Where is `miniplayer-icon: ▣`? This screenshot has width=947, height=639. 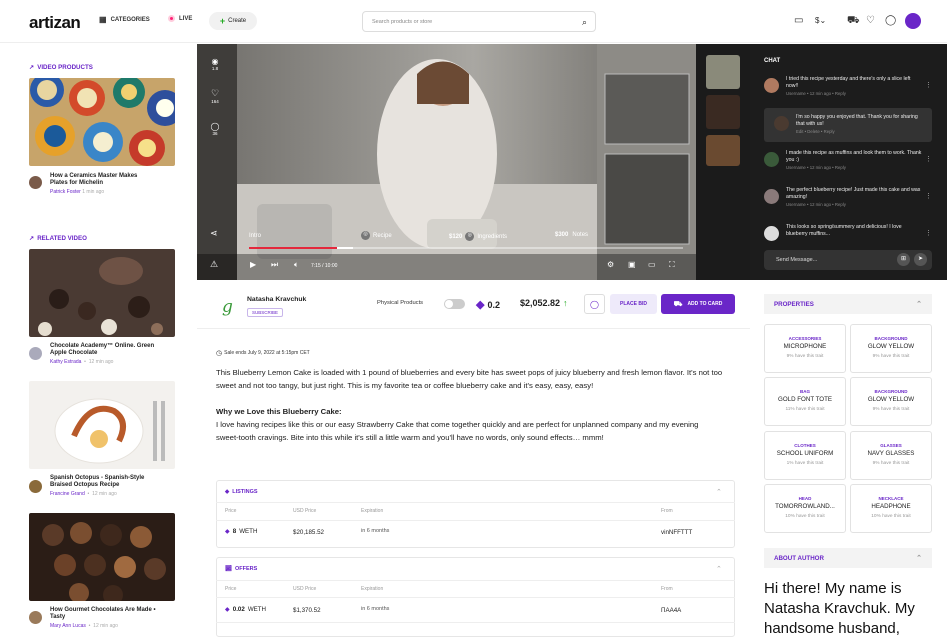
miniplayer-icon: ▣ is located at coordinates (632, 264).